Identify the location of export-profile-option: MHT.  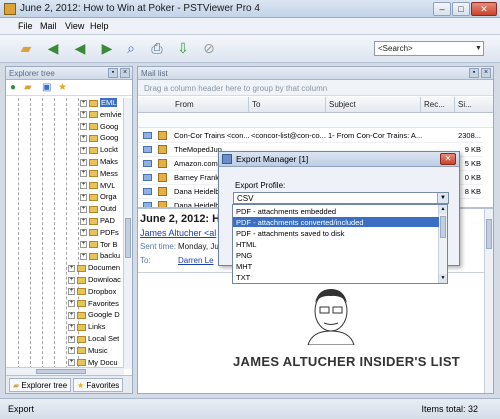
(336, 266).